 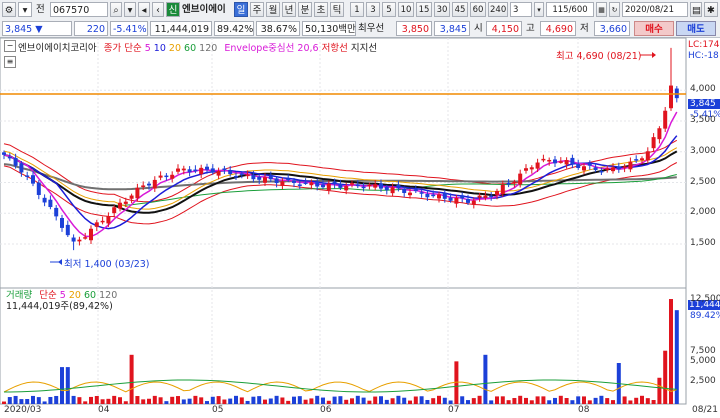 I want to click on legend-ma-label: 종가 단순, so click(x=122, y=48).